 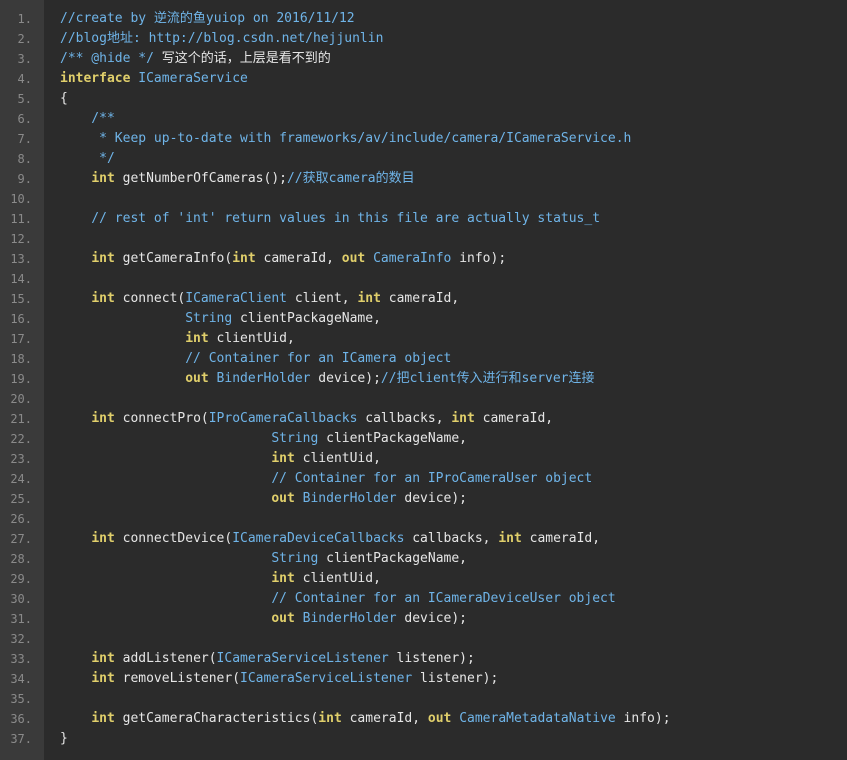 I want to click on code-token-plain: cameraId,, so click(x=298, y=258).